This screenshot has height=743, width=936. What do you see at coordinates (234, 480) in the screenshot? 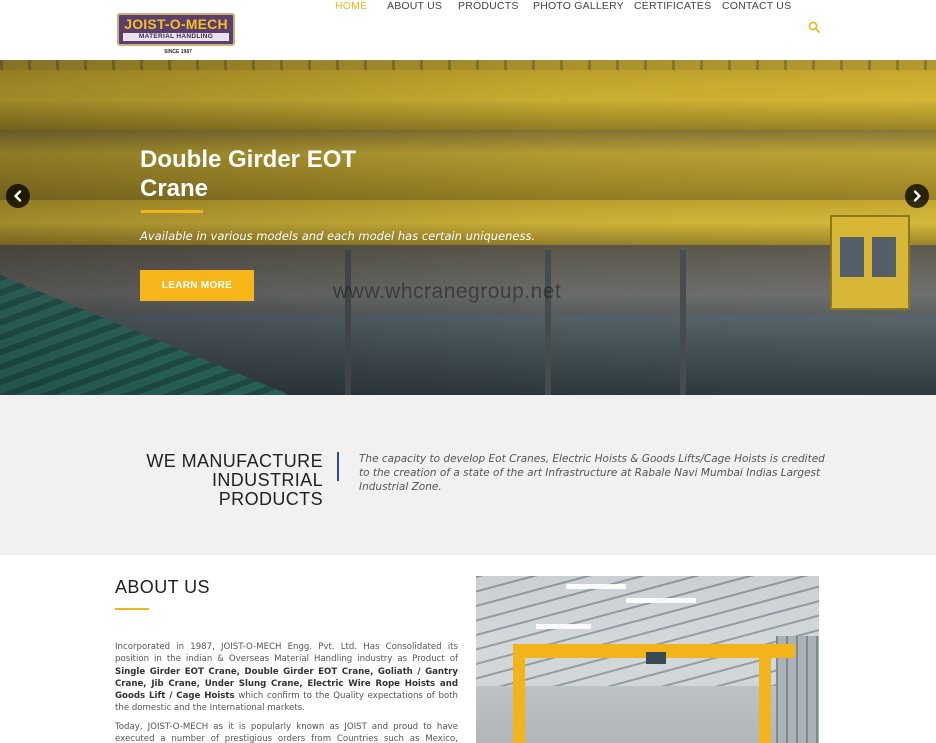
I see `manufacture-title: WE MANUFACTURE INDUSTRIAL PRODUCTS` at bounding box center [234, 480].